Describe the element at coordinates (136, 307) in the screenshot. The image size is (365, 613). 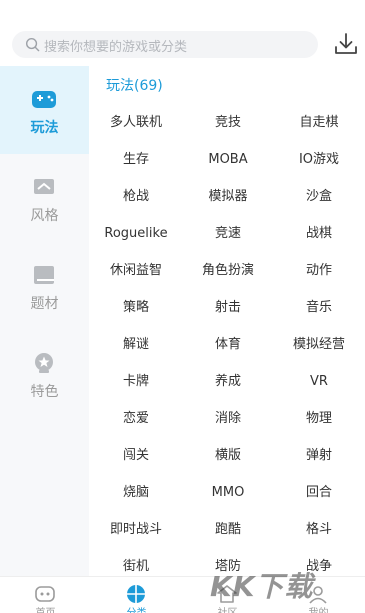
I see `category-item: 策略` at that location.